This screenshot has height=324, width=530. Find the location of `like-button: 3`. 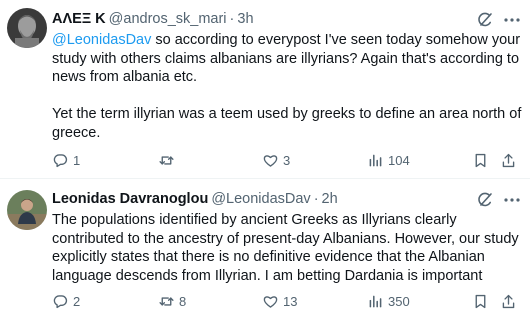

like-button: 3 is located at coordinates (276, 160).